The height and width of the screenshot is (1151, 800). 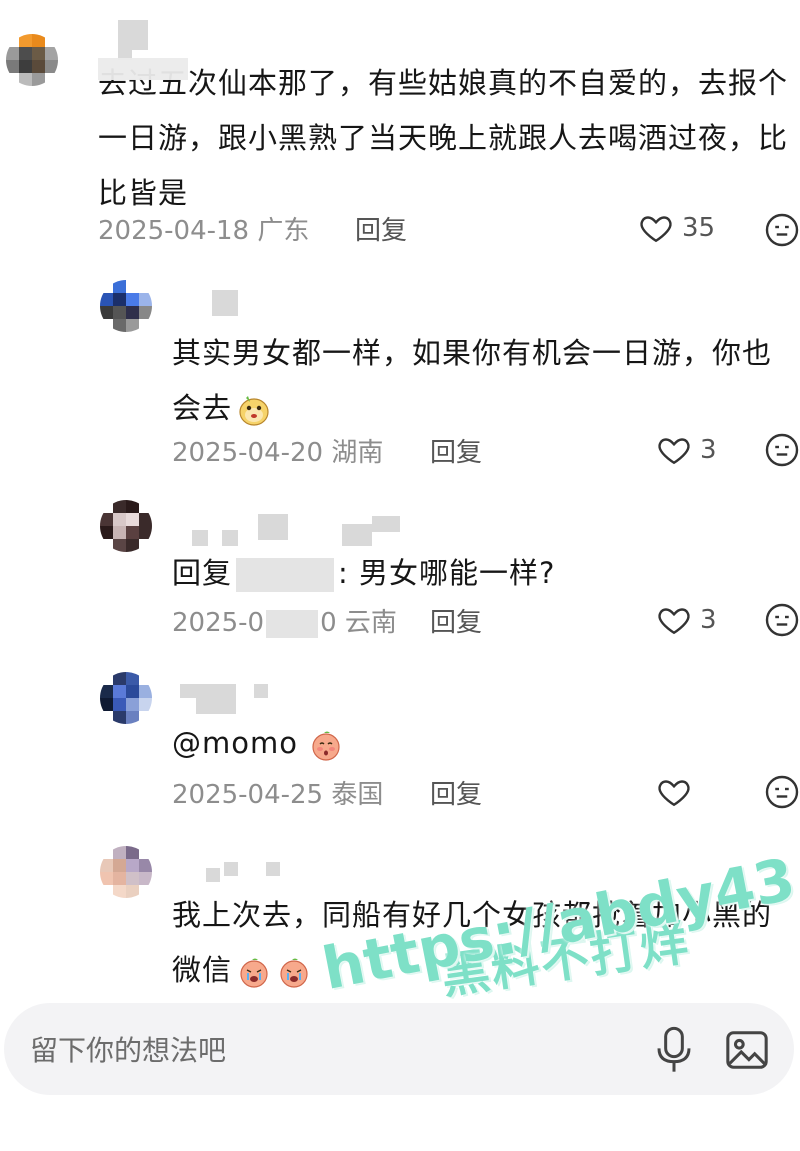 I want to click on like-count: 35, so click(x=699, y=228).